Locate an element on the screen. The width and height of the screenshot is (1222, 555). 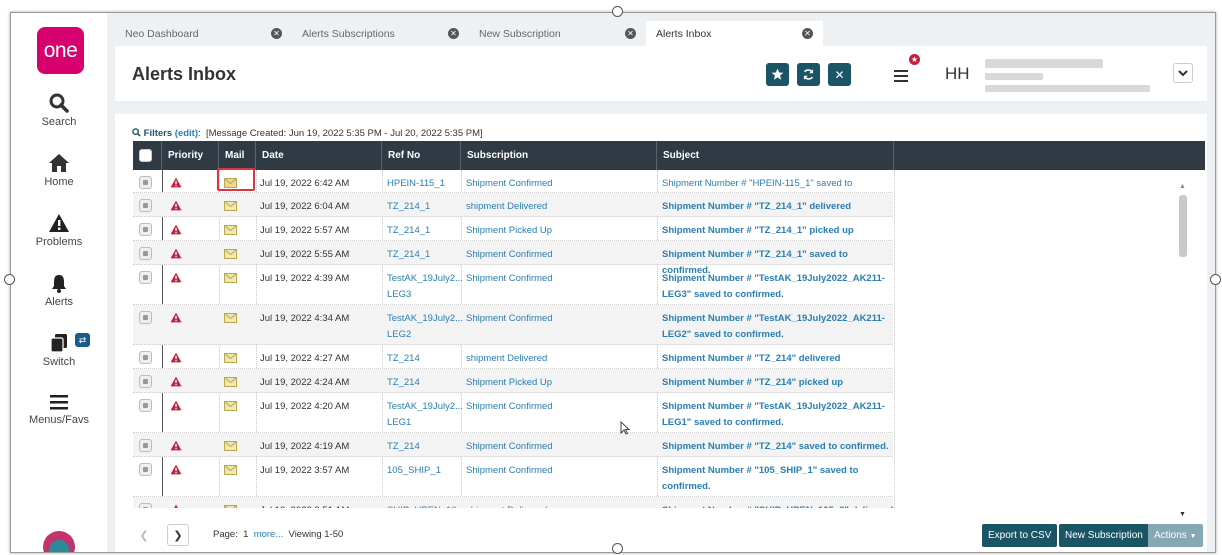
next-page-button: ❯ is located at coordinates (178, 535).